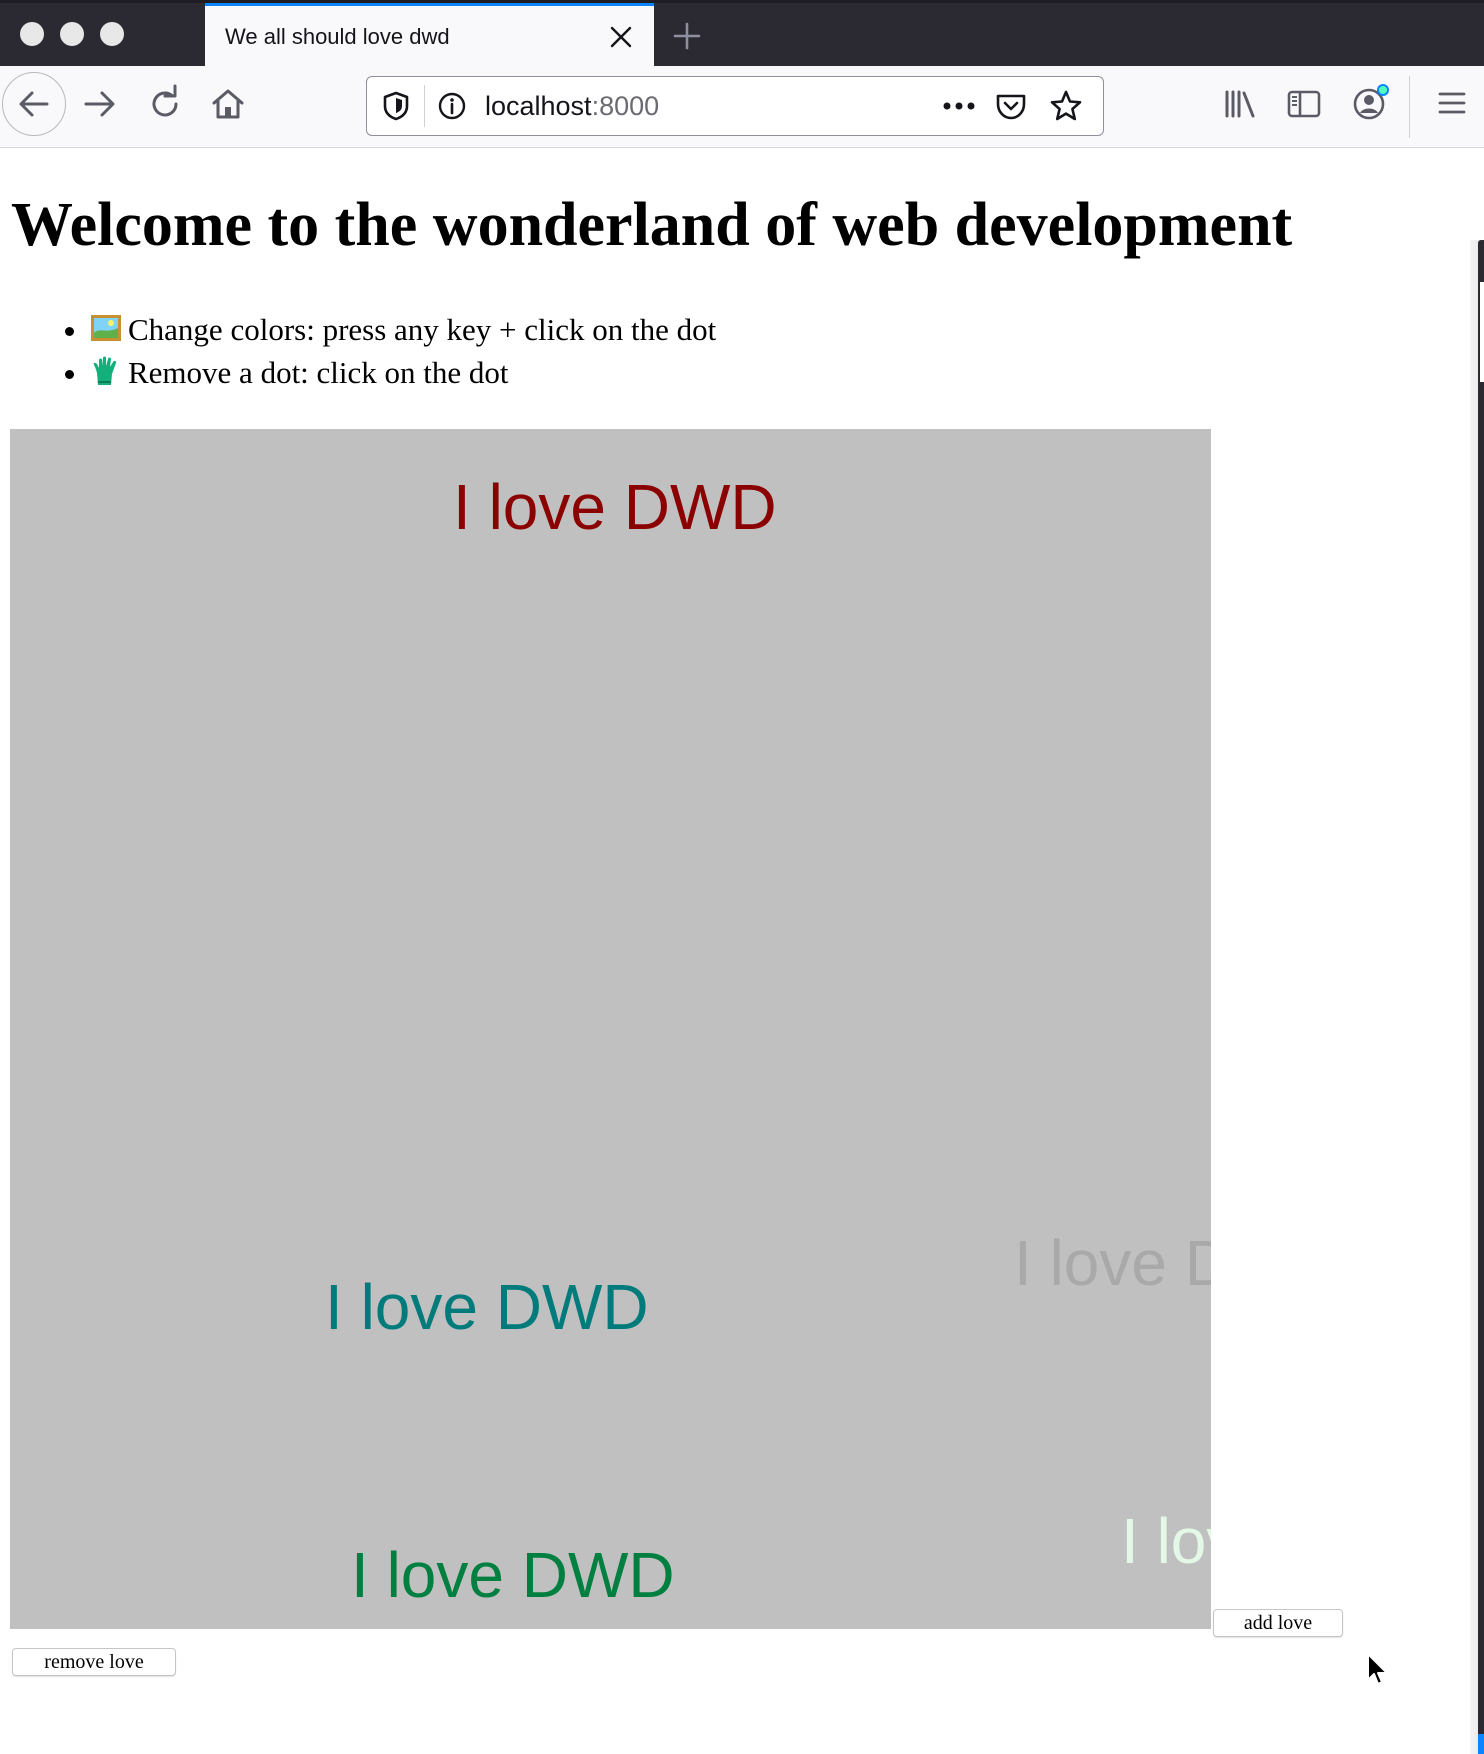 The height and width of the screenshot is (1754, 1484). I want to click on list-item: Remove a dot: click on the dot, so click(403, 372).